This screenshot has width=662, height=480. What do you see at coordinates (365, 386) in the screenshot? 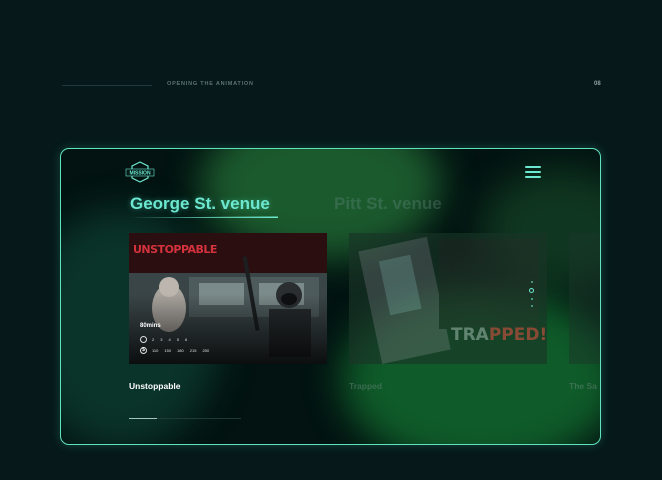
I see `card-name-trapped: Trapped` at bounding box center [365, 386].